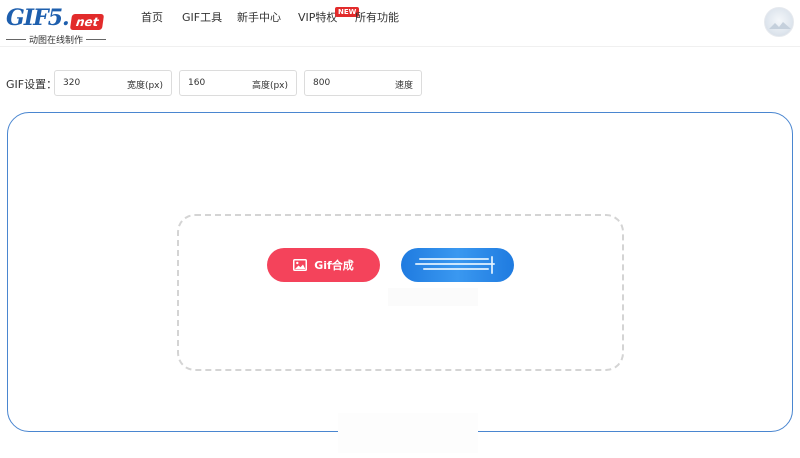  I want to click on logo-text: GIF5., so click(38, 18).